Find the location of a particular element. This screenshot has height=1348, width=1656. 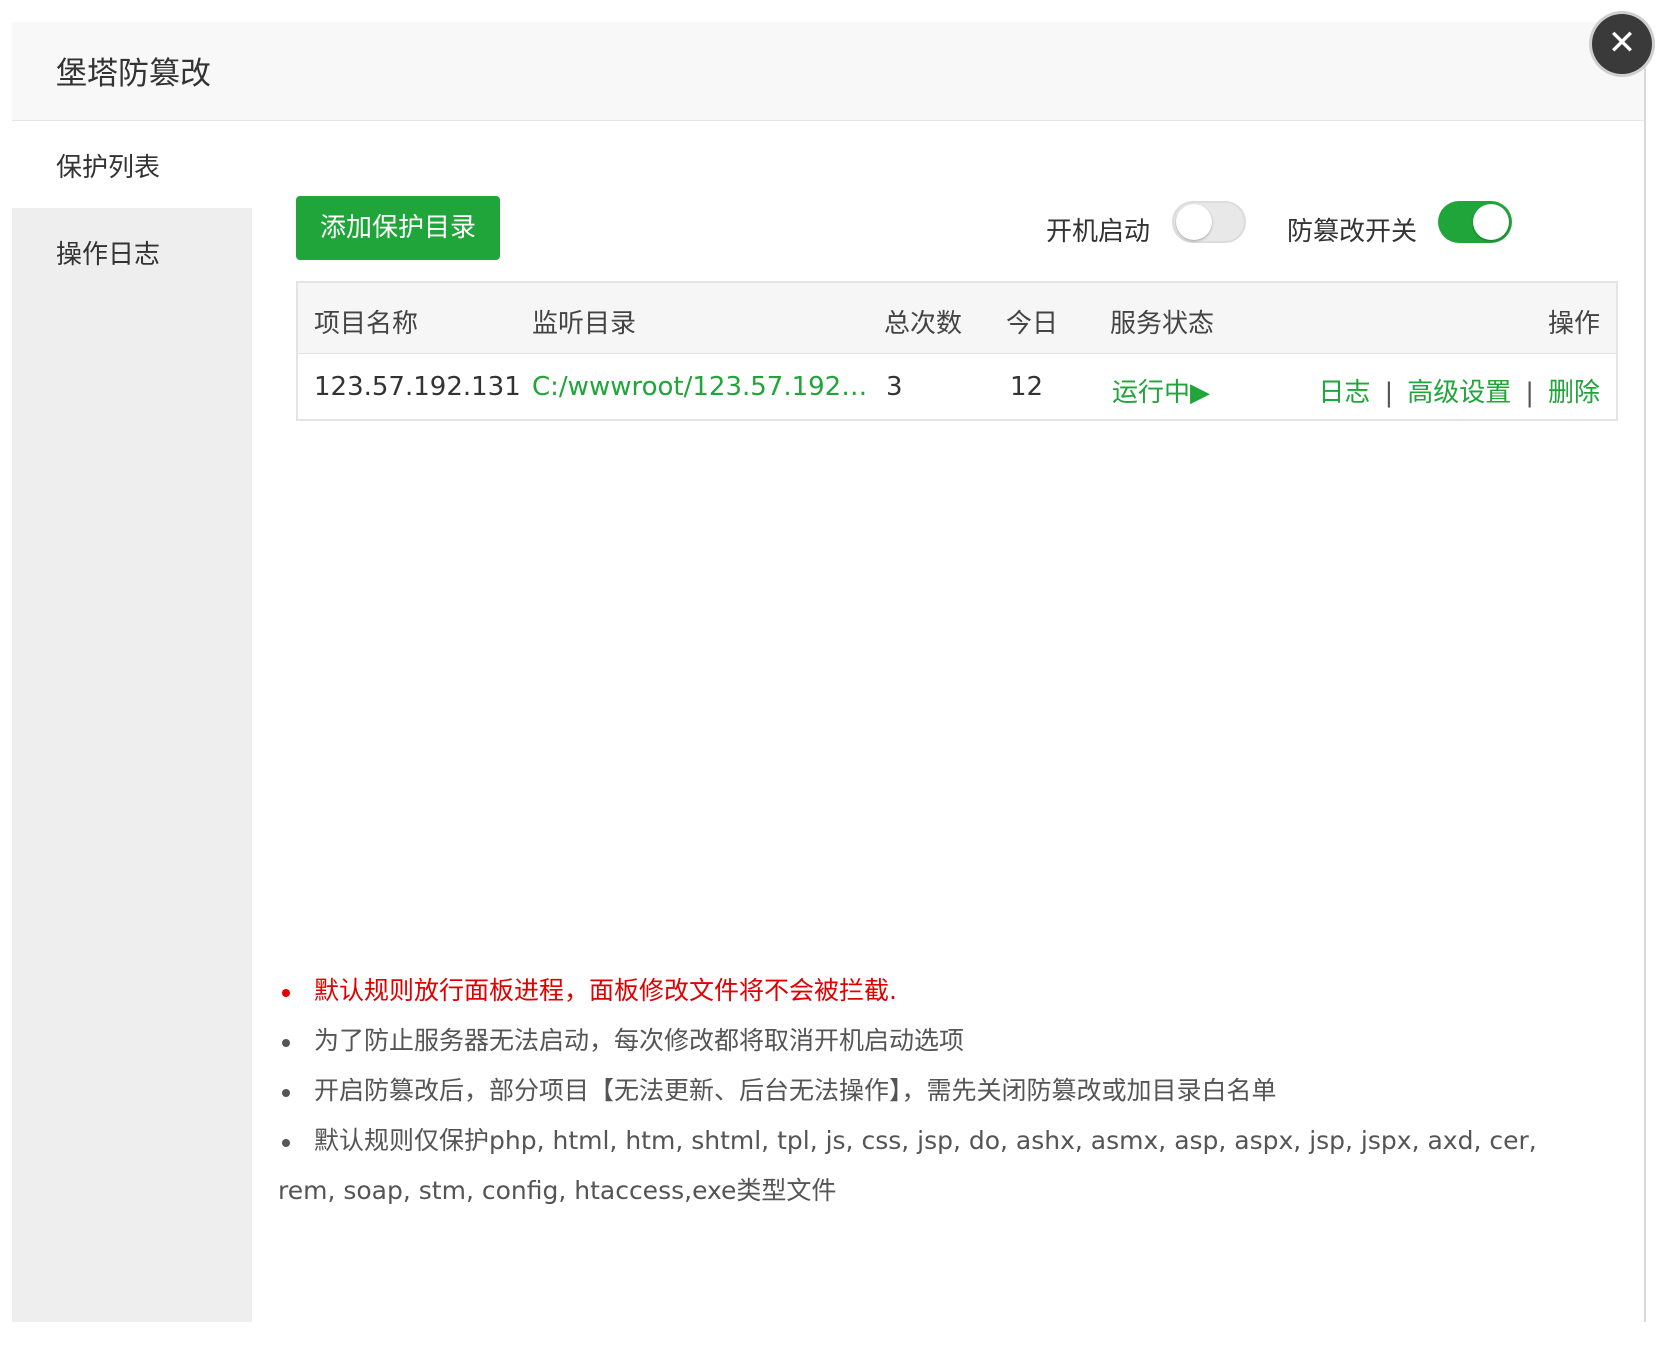

boot-start-label: 开机启动 is located at coordinates (1098, 232).